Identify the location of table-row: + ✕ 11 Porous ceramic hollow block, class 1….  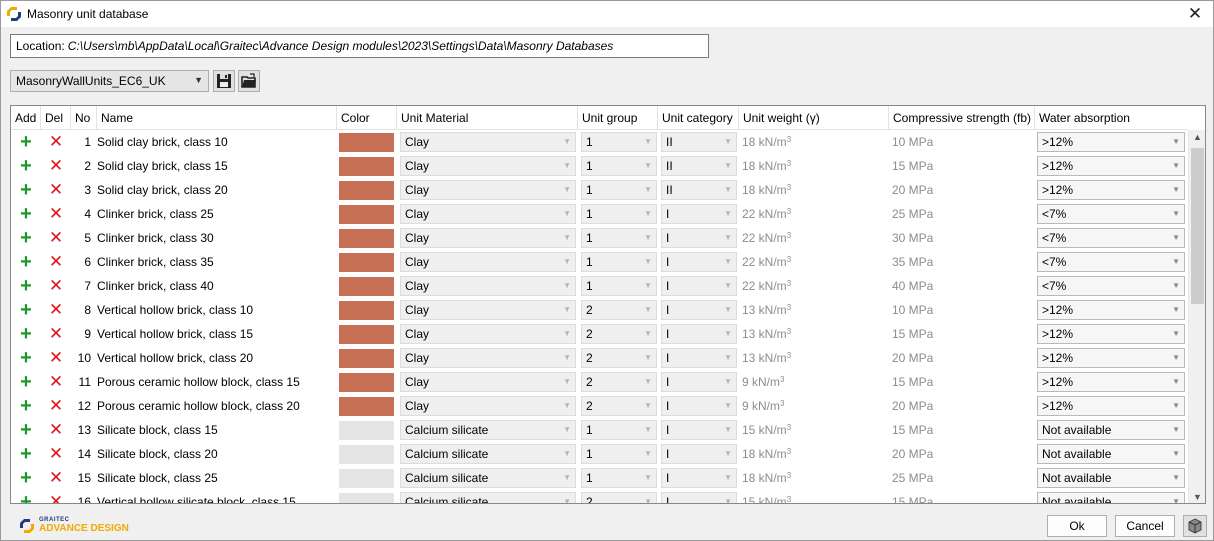
(600, 382).